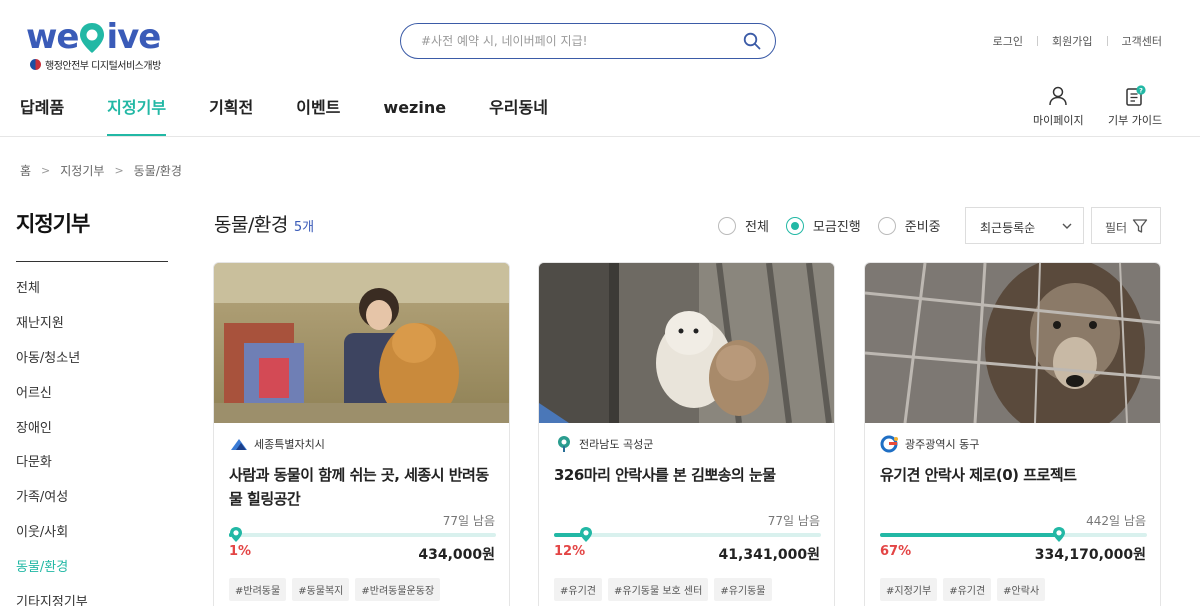 The width and height of the screenshot is (1200, 606). I want to click on tag-list: #반려동물 #동물복지 #반려동물운동장, so click(337, 589).